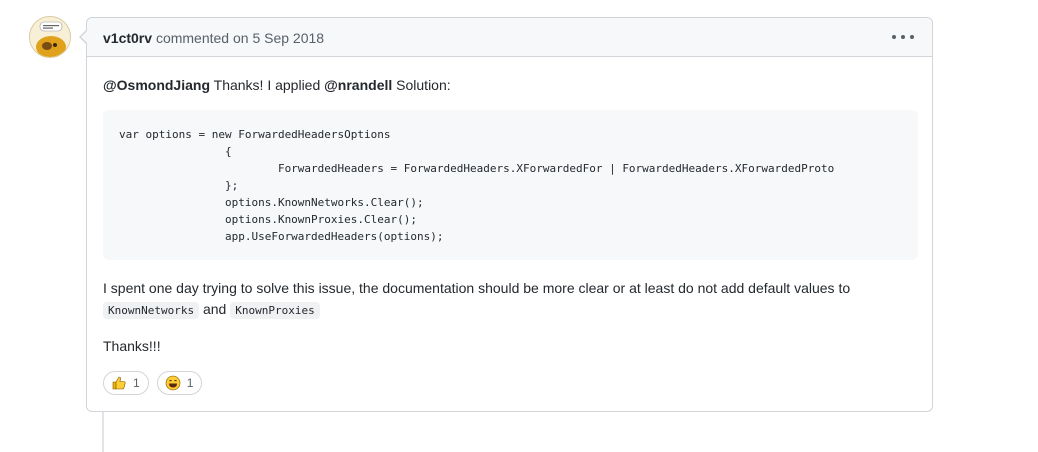  What do you see at coordinates (119, 383) in the screenshot?
I see `thumbs-up-icon` at bounding box center [119, 383].